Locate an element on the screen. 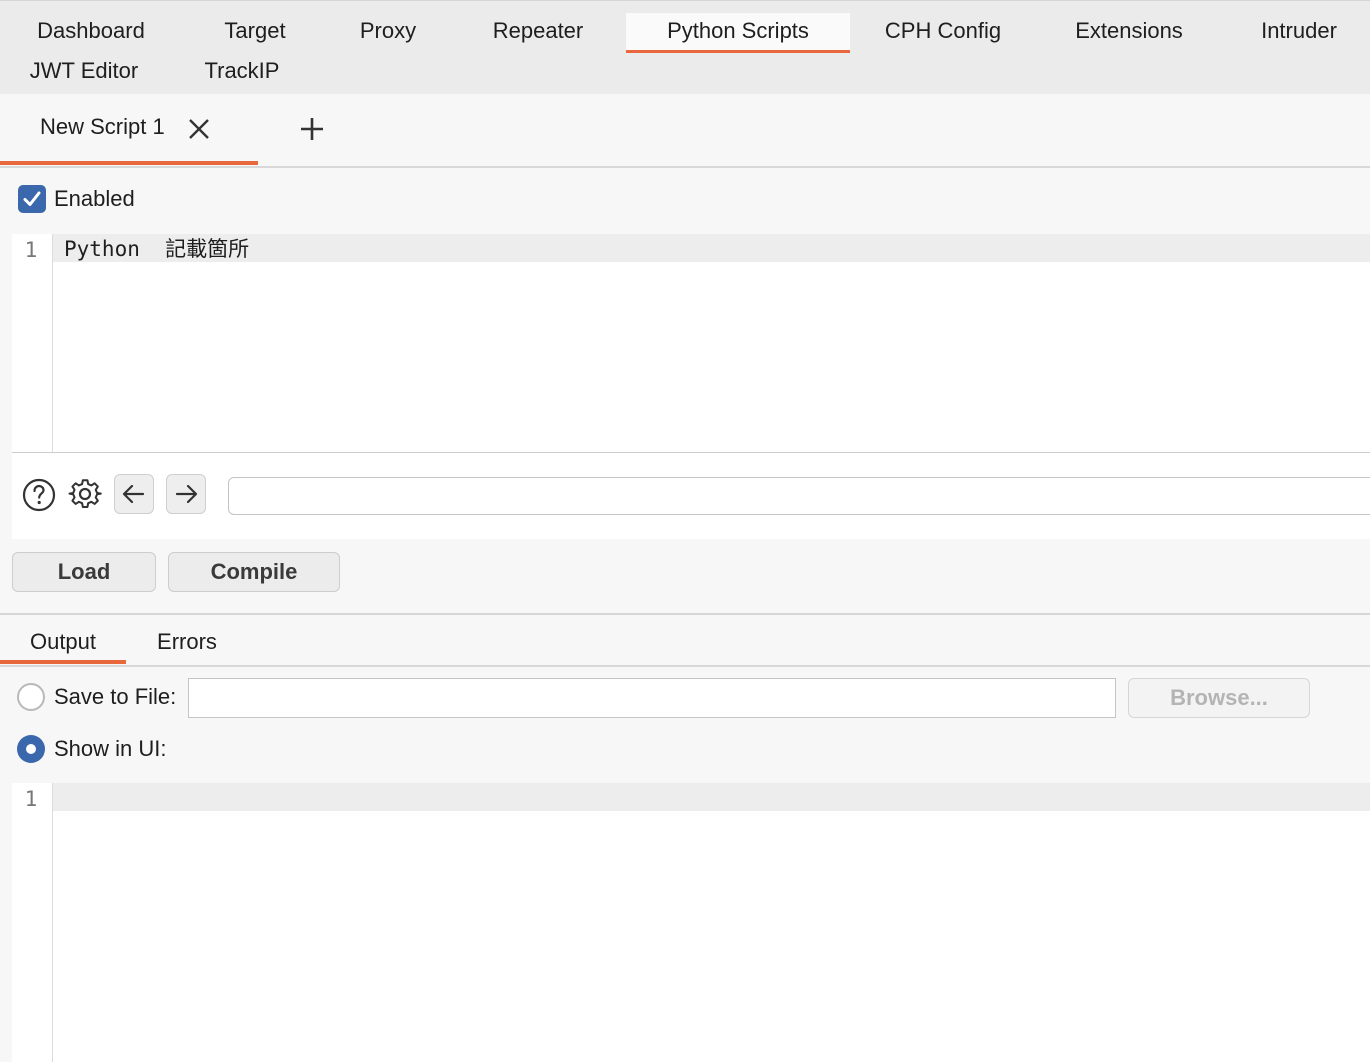  plus-icon is located at coordinates (312, 129).